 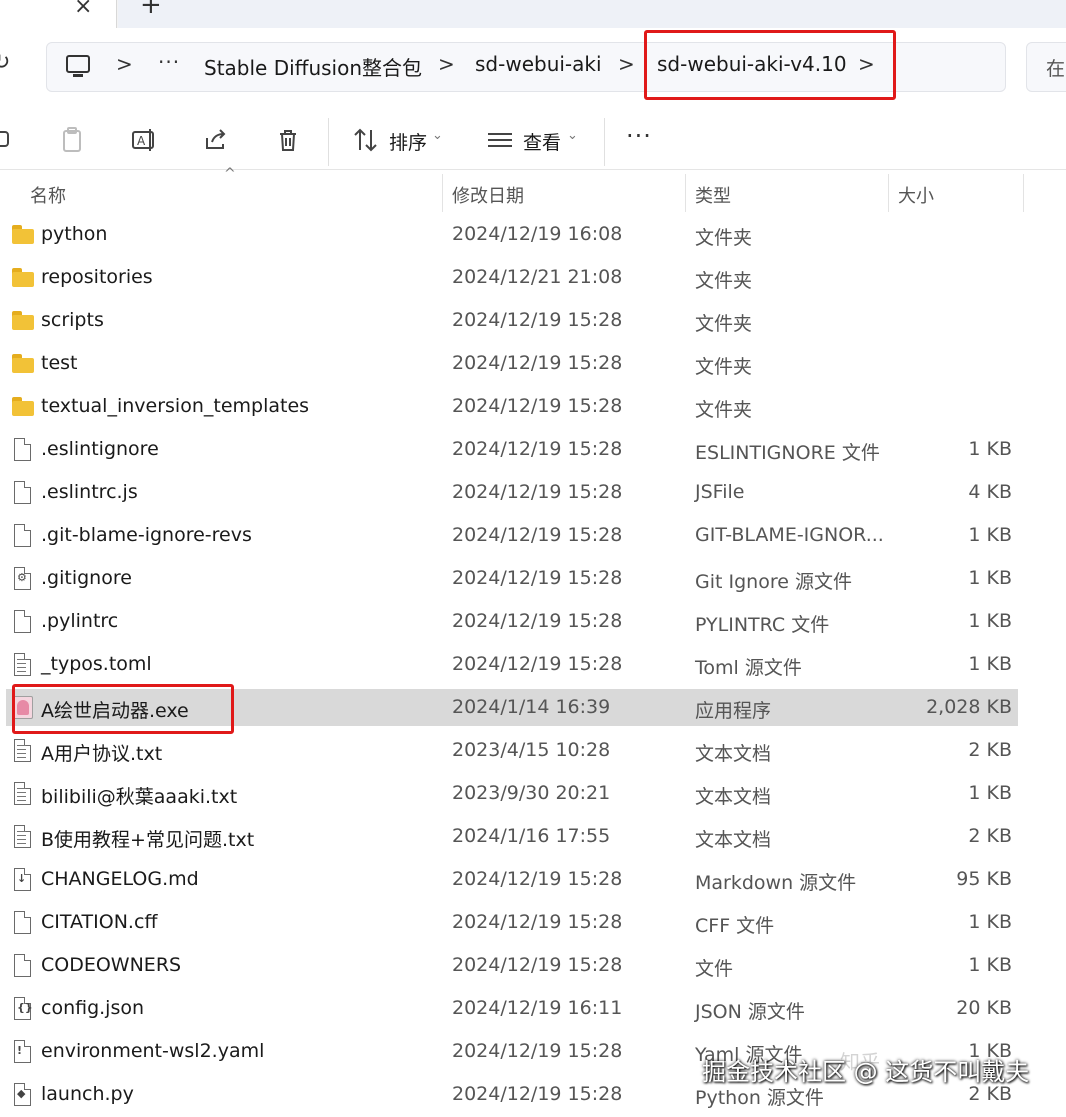 What do you see at coordinates (83, 9) in the screenshot?
I see `close-tab-icon: ×` at bounding box center [83, 9].